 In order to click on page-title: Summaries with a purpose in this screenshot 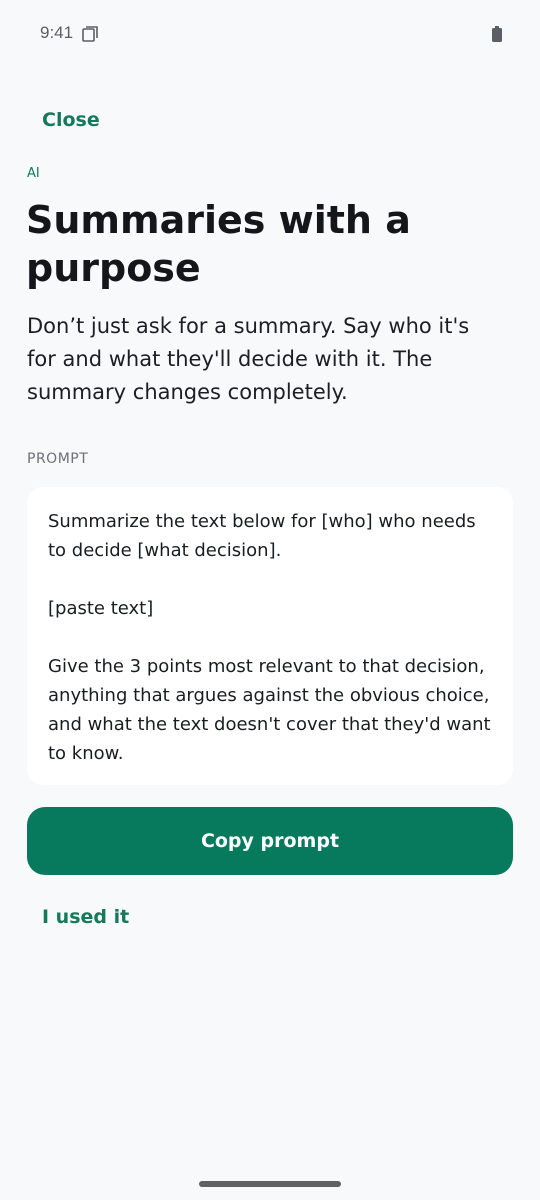, I will do `click(218, 244)`.